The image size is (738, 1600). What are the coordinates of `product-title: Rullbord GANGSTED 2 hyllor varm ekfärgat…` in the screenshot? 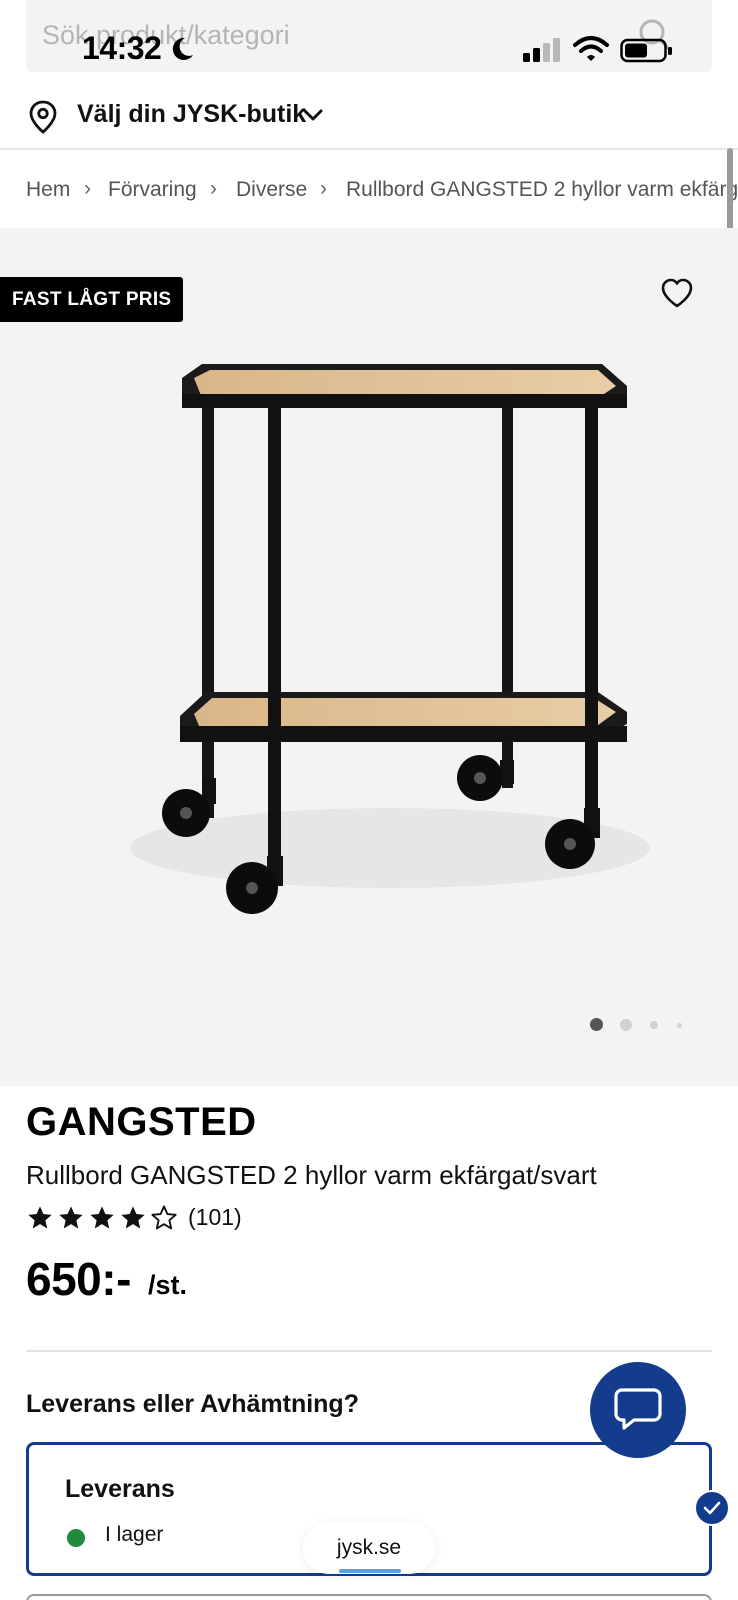 It's located at (311, 1175).